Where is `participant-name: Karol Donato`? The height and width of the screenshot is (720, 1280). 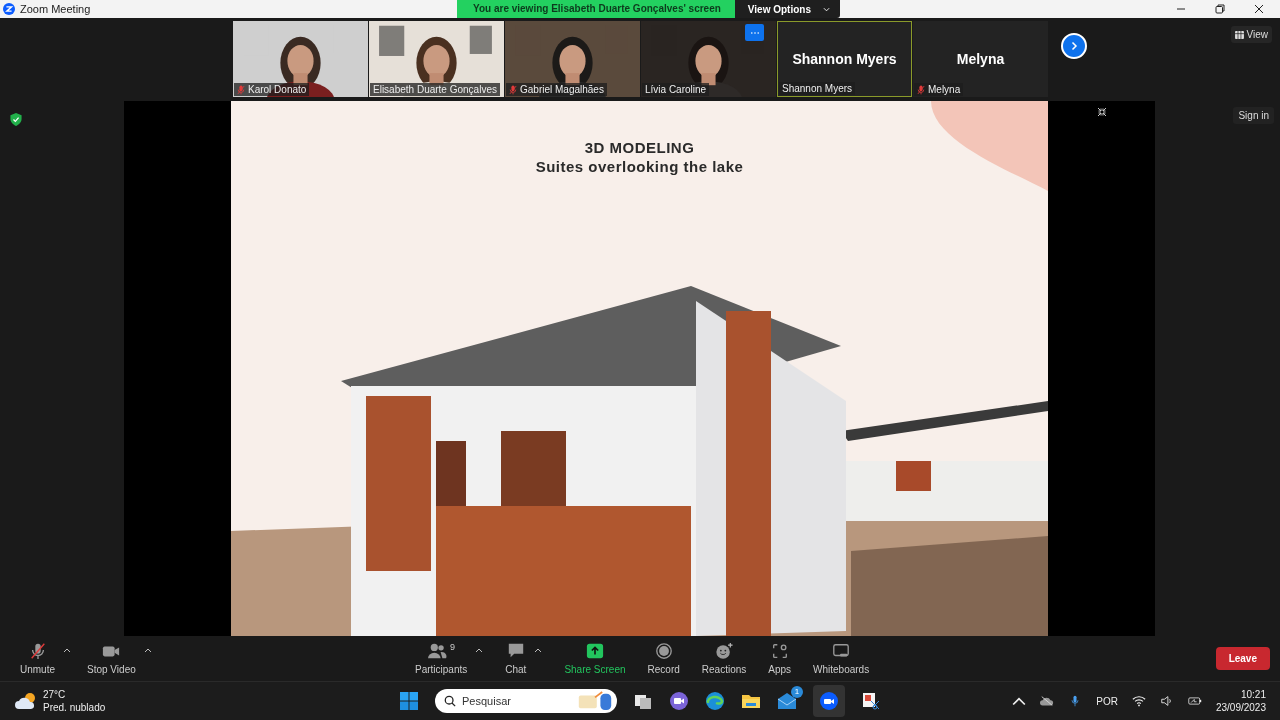 participant-name: Karol Donato is located at coordinates (277, 89).